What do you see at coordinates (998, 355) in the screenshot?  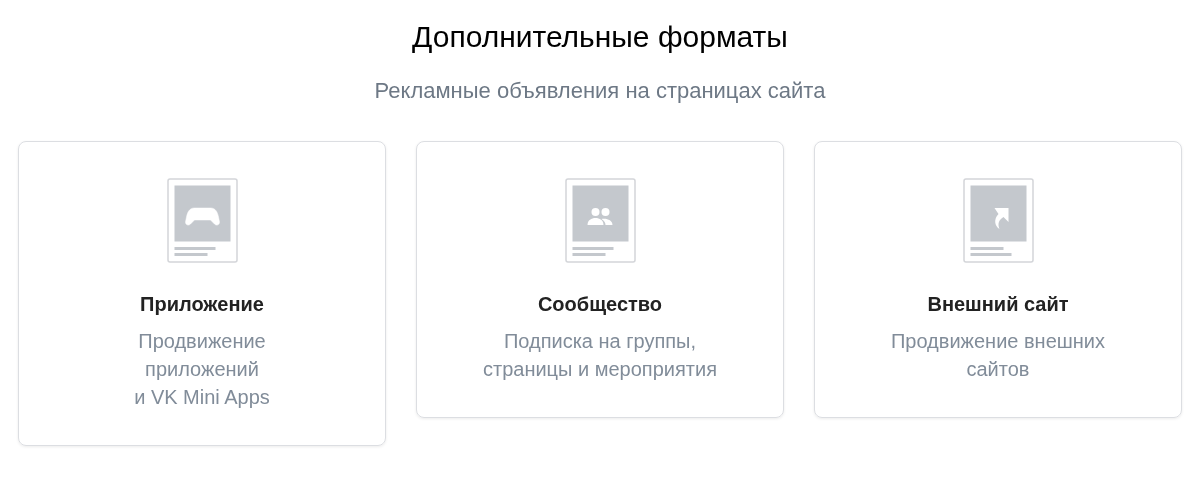 I see `card-description: Продвижение внешних сайтов` at bounding box center [998, 355].